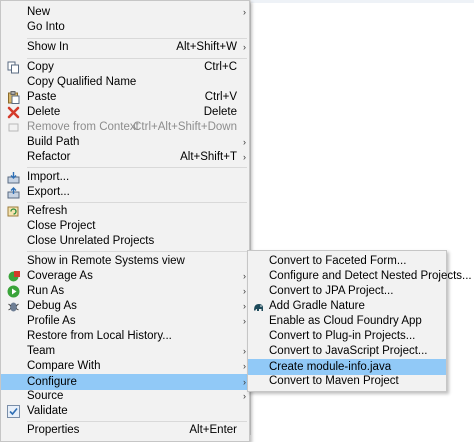 This screenshot has height=442, width=474. I want to click on copy-icon, so click(13, 67).